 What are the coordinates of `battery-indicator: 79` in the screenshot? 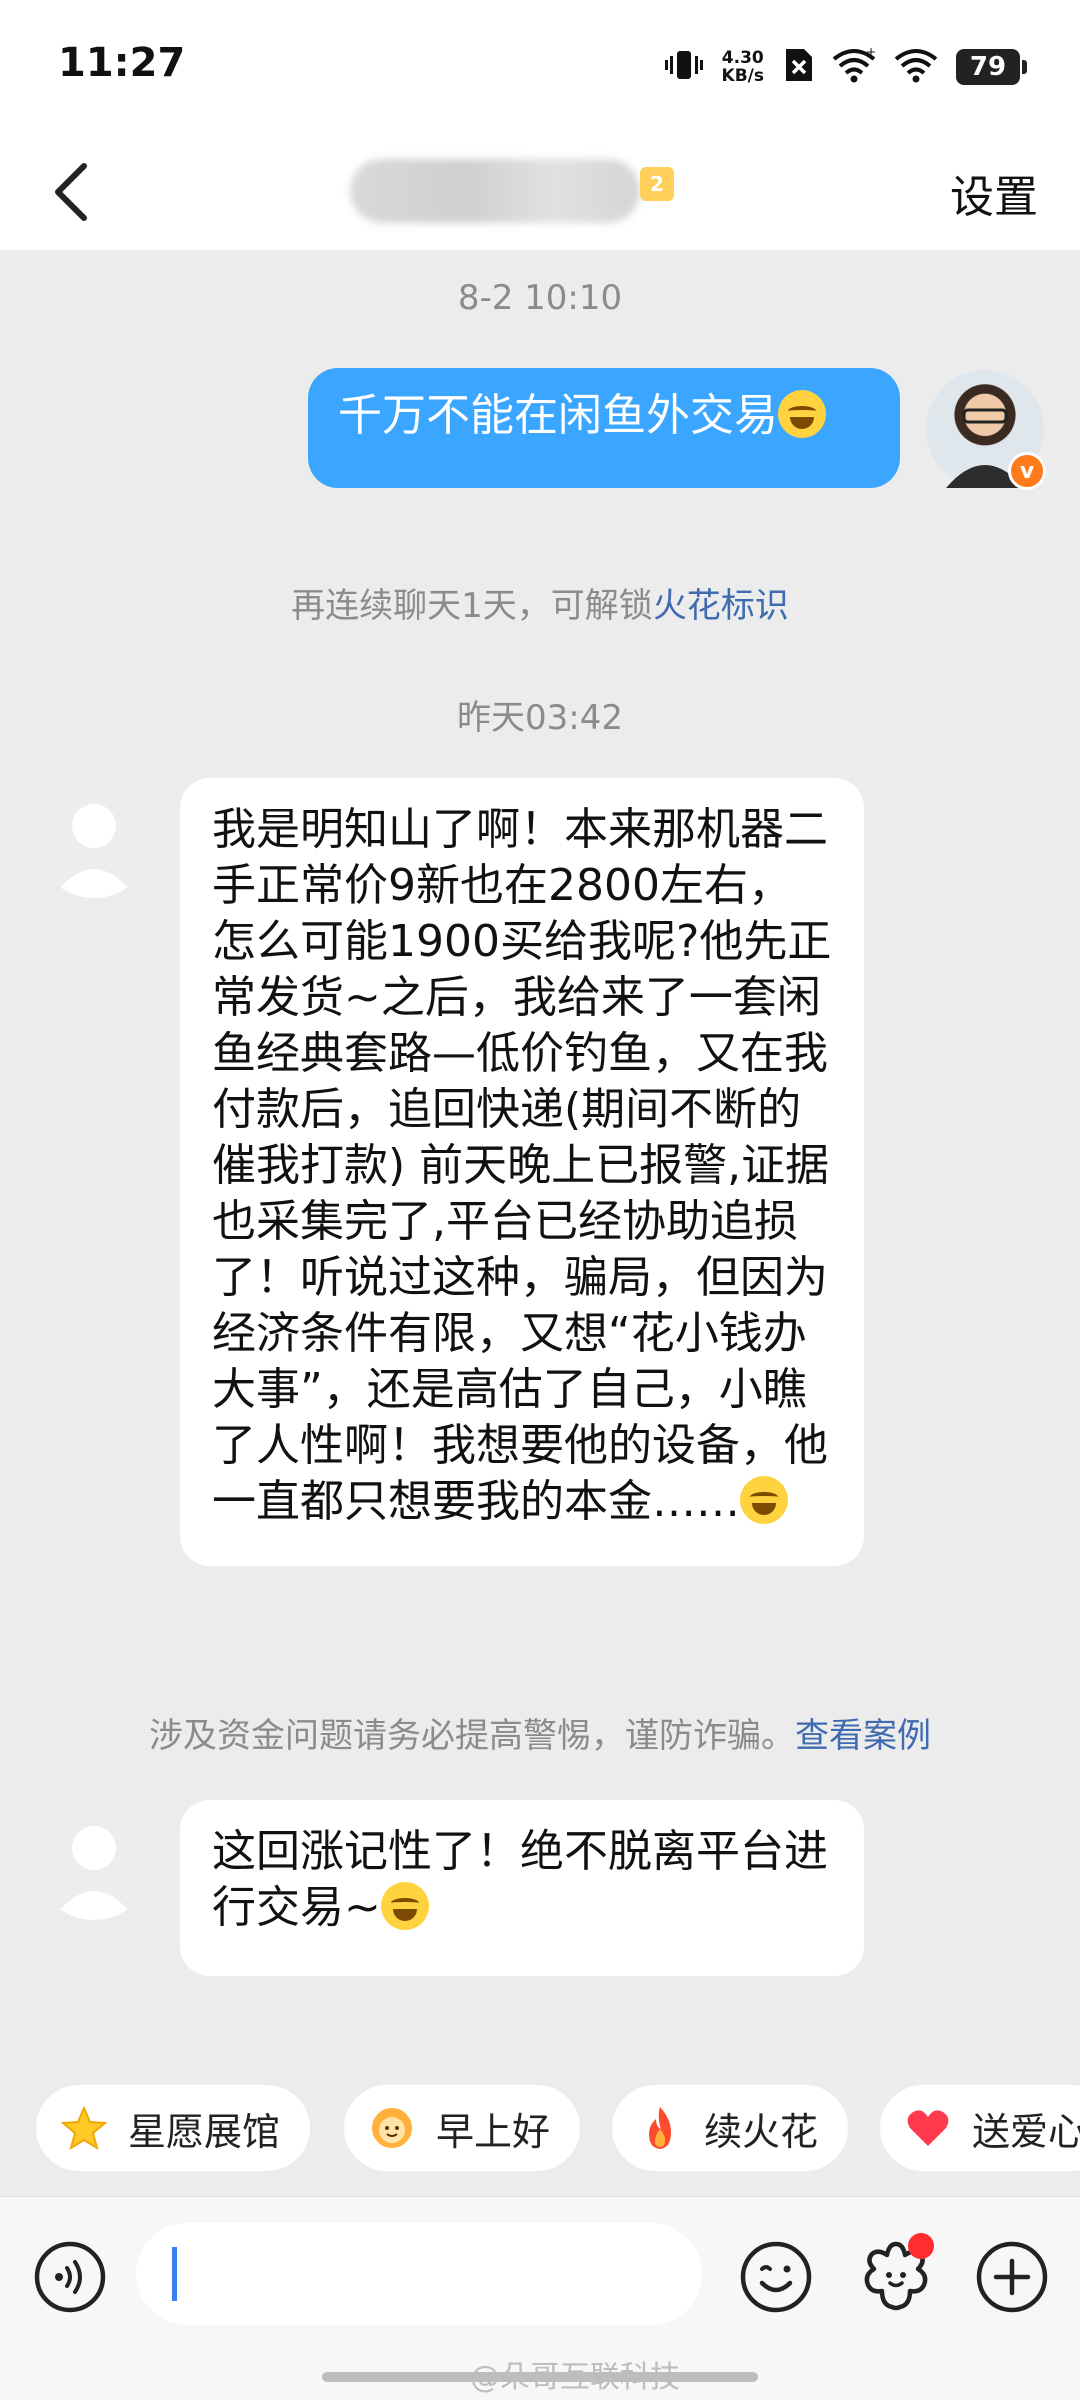 It's located at (991, 67).